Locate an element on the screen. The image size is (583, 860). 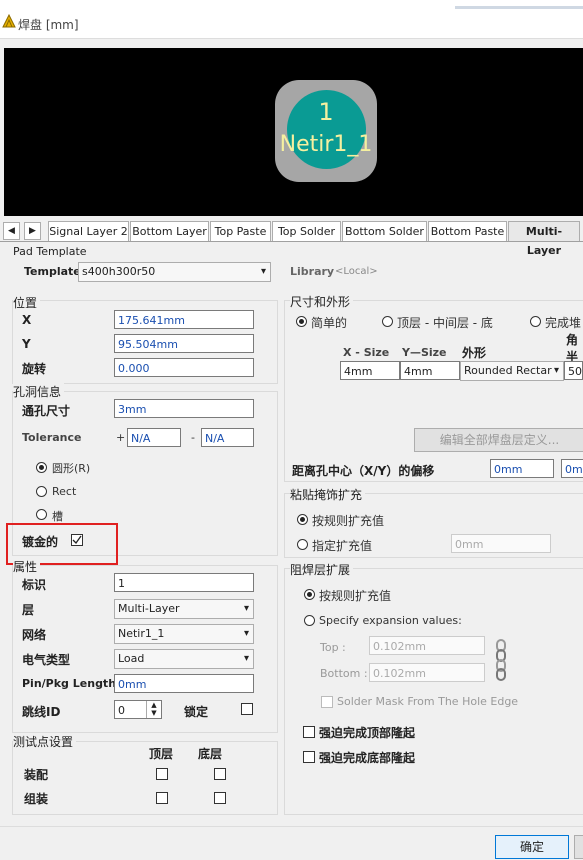
hole-rect-radio is located at coordinates (41, 491).